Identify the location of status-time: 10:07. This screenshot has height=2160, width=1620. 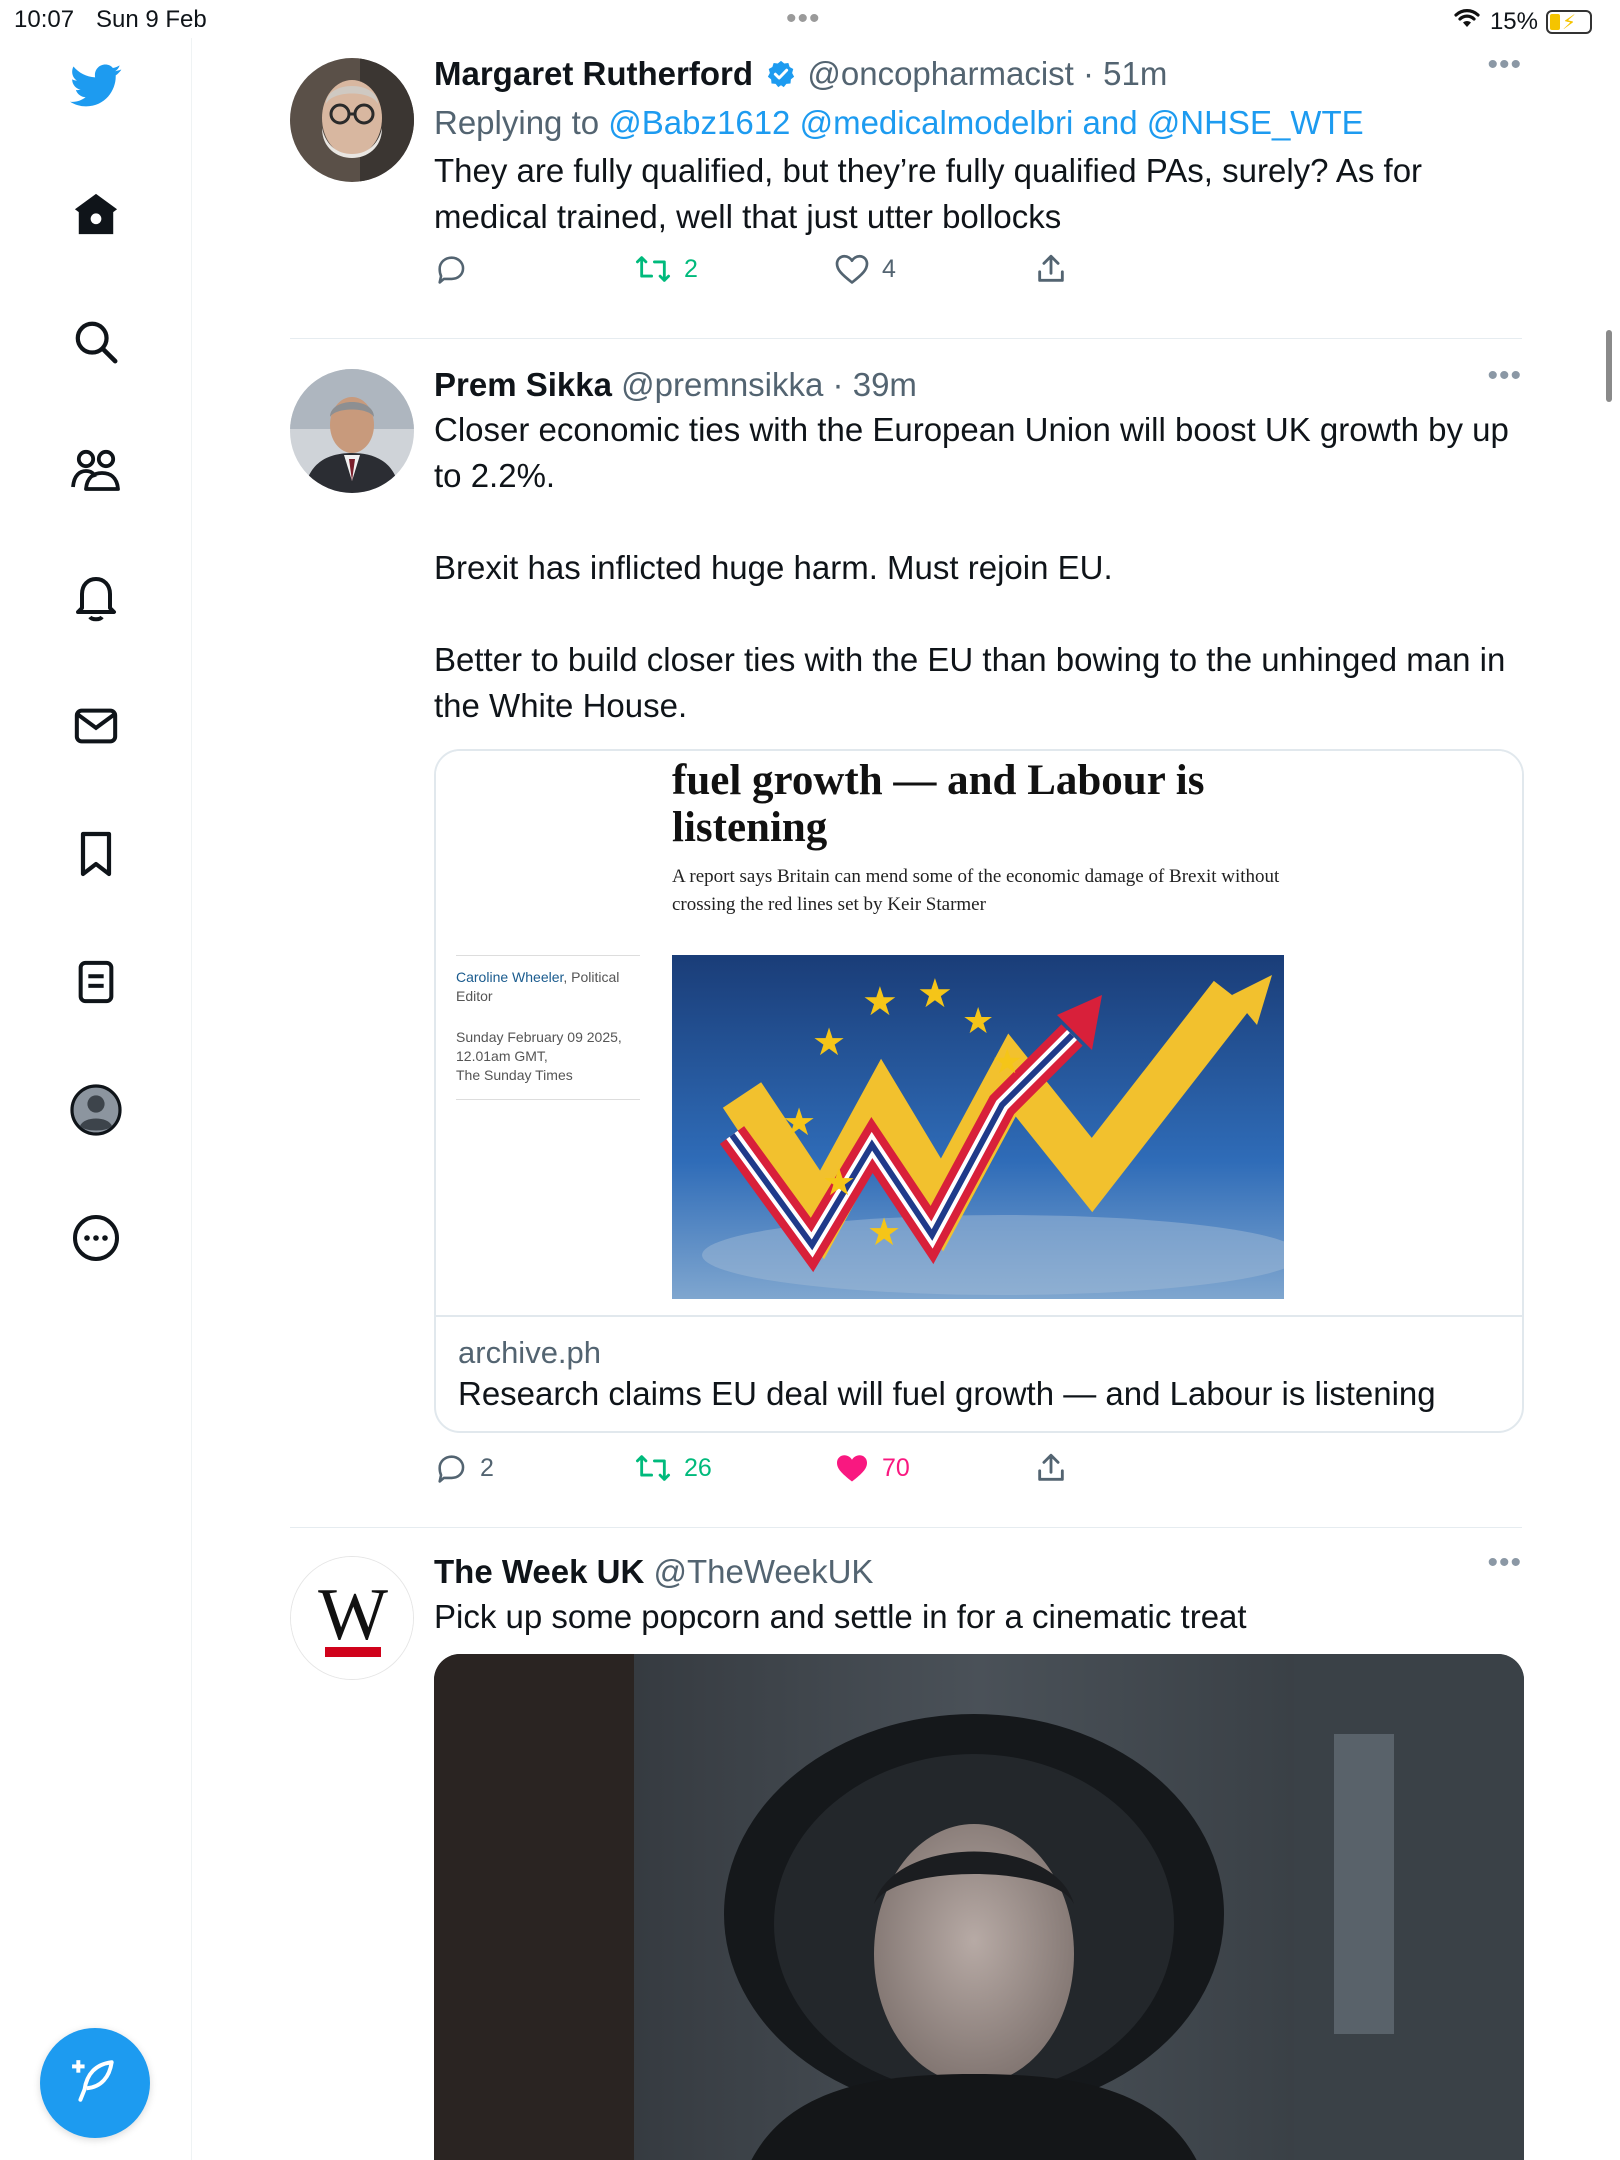
(44, 19).